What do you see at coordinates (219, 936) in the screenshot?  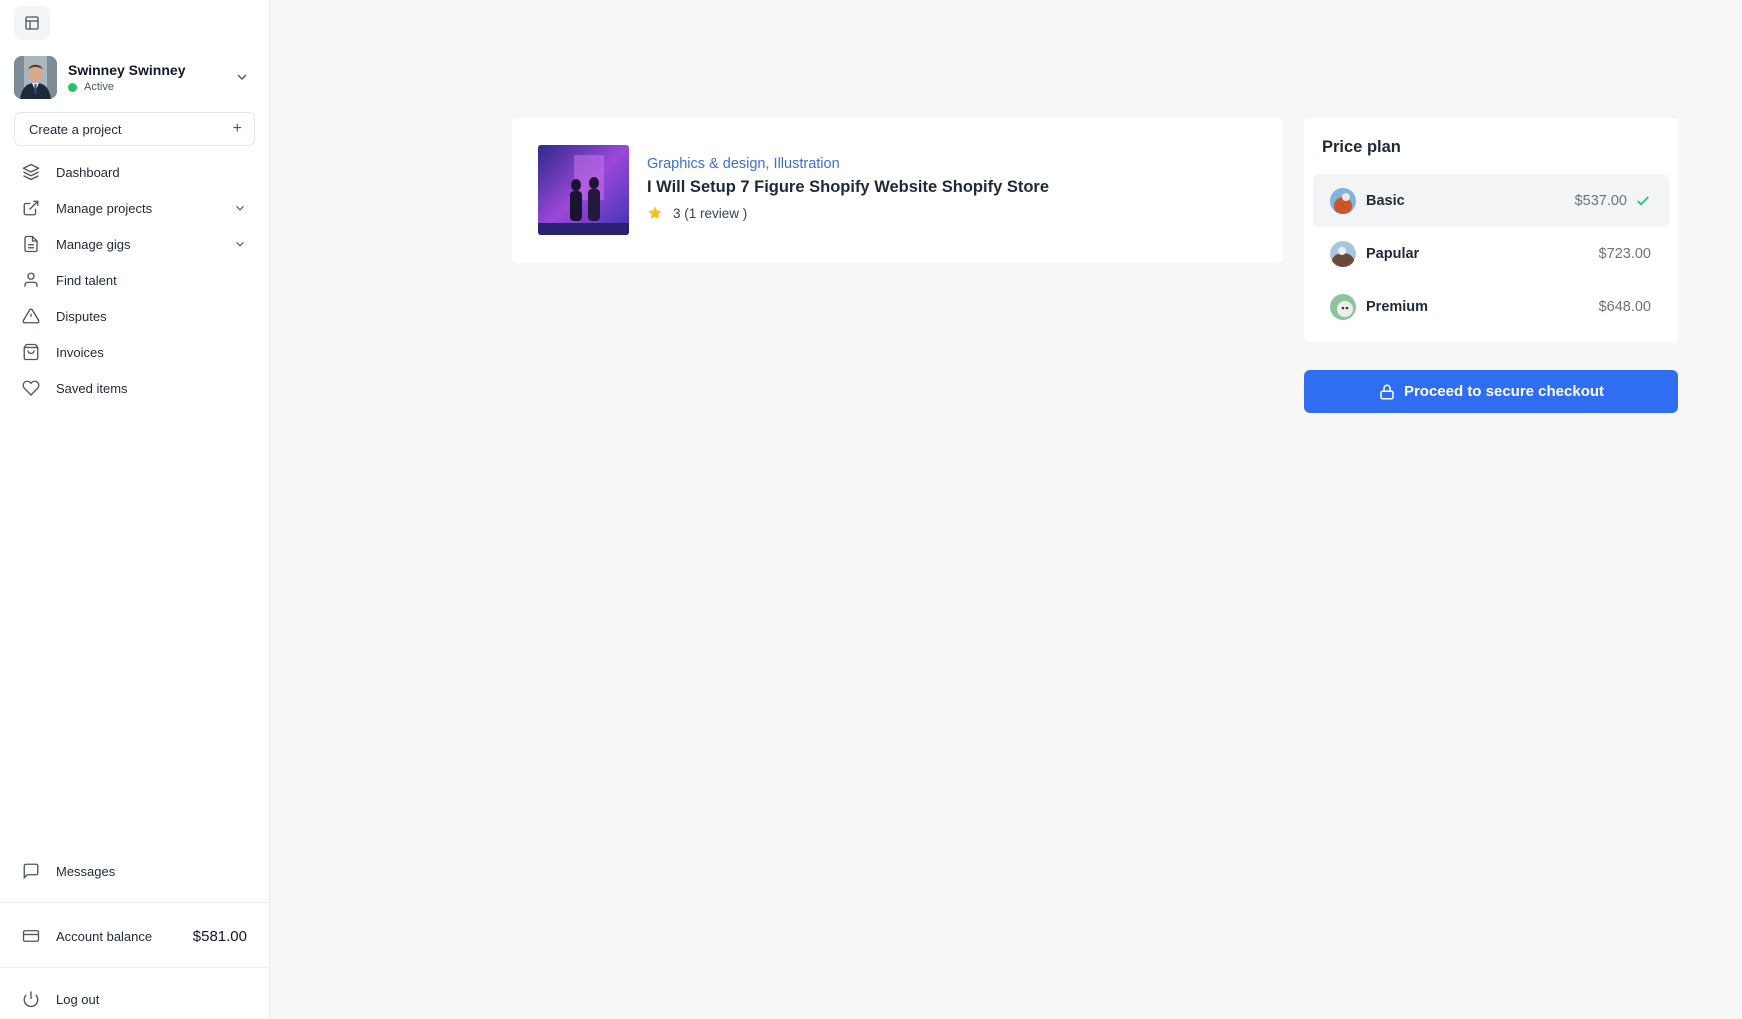 I see `account-balance-value: $581.00` at bounding box center [219, 936].